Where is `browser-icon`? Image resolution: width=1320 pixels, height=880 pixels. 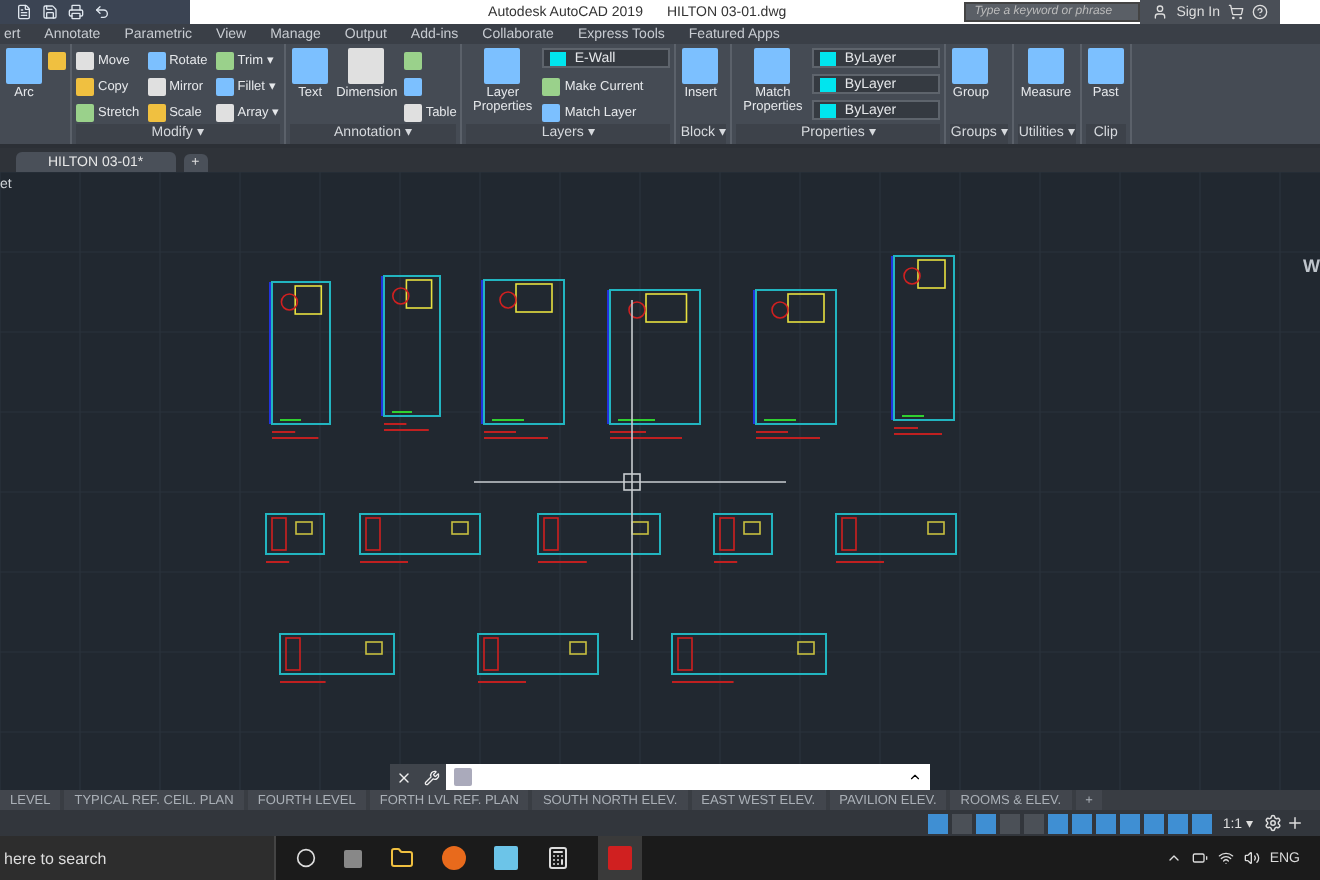
browser-icon is located at coordinates (454, 858).